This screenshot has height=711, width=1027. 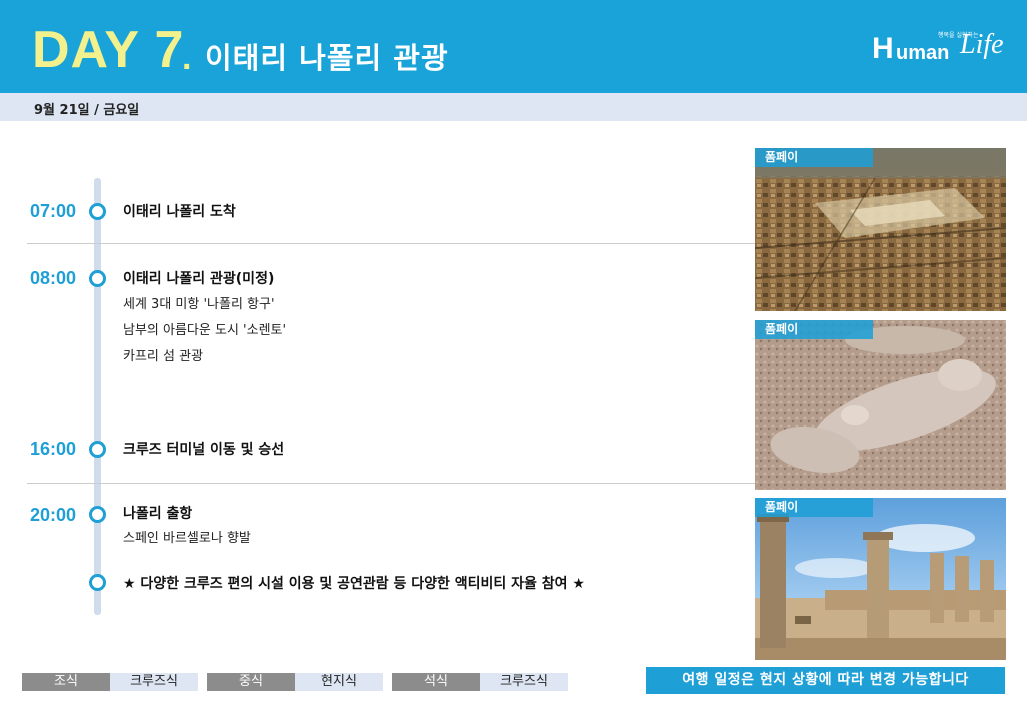 I want to click on pompeii-casts-photo: 폼페이, so click(x=880, y=405).